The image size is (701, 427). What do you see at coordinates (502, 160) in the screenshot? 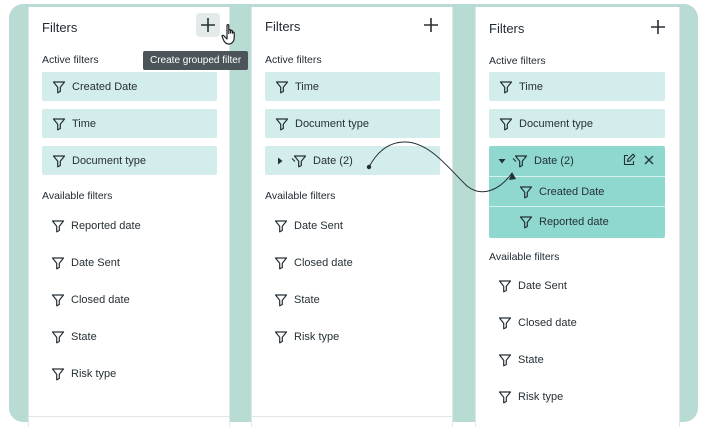
I see `caret-down-icon` at bounding box center [502, 160].